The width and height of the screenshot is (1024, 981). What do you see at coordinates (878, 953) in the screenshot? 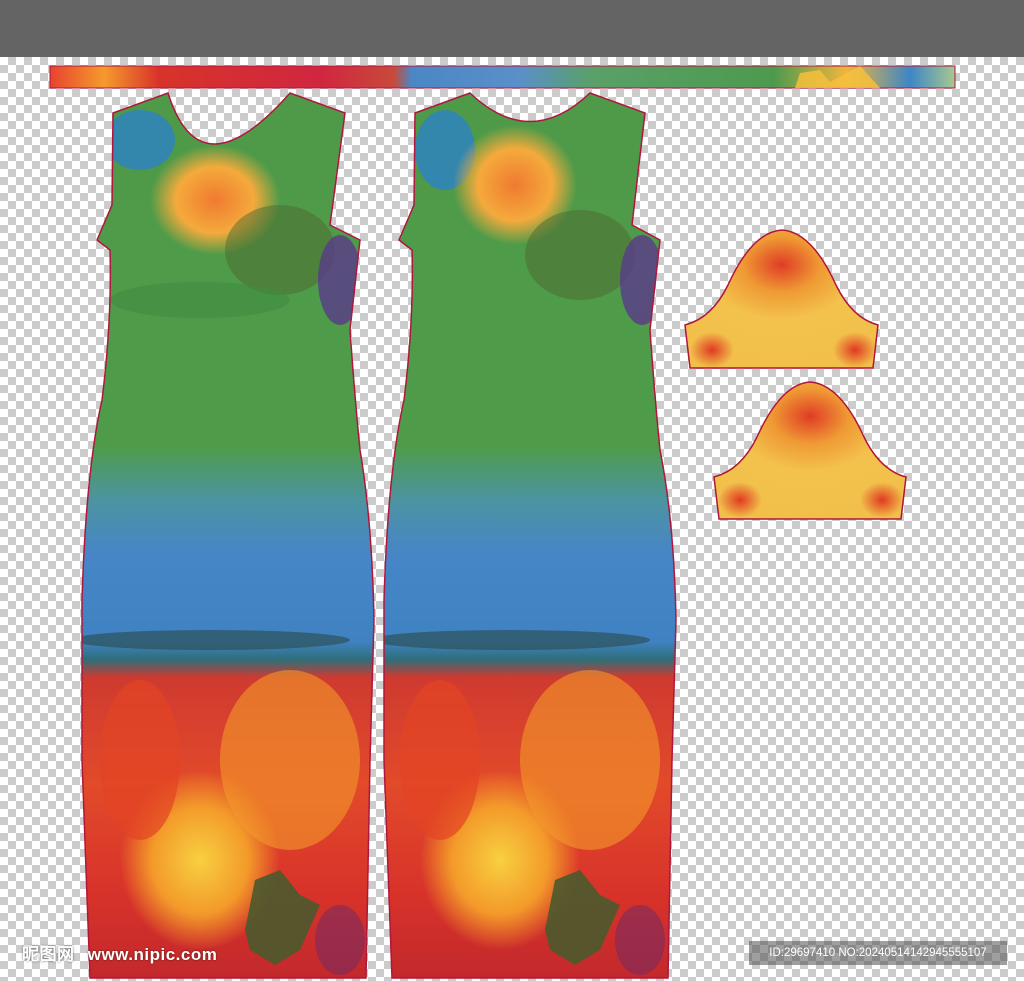
I see `watermark-id: ID:29697410 NO:20240514142945555107` at bounding box center [878, 953].